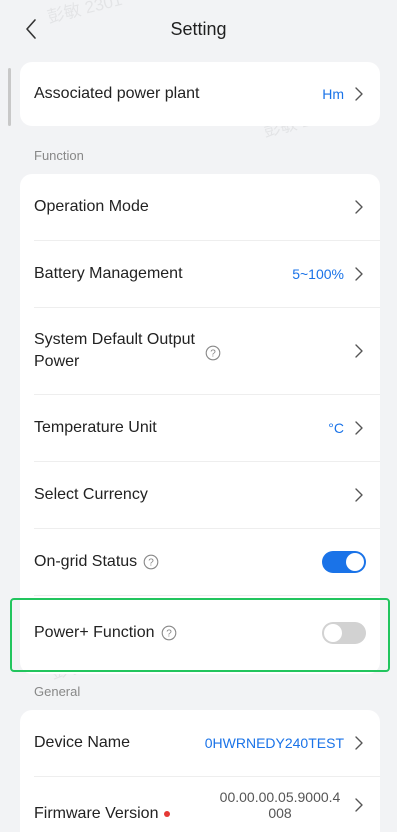 This screenshot has width=397, height=832. I want to click on select-currency-label: Select Currency, so click(91, 494).